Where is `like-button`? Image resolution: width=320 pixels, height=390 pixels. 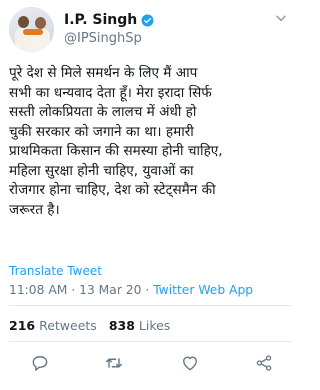
like-button is located at coordinates (190, 363).